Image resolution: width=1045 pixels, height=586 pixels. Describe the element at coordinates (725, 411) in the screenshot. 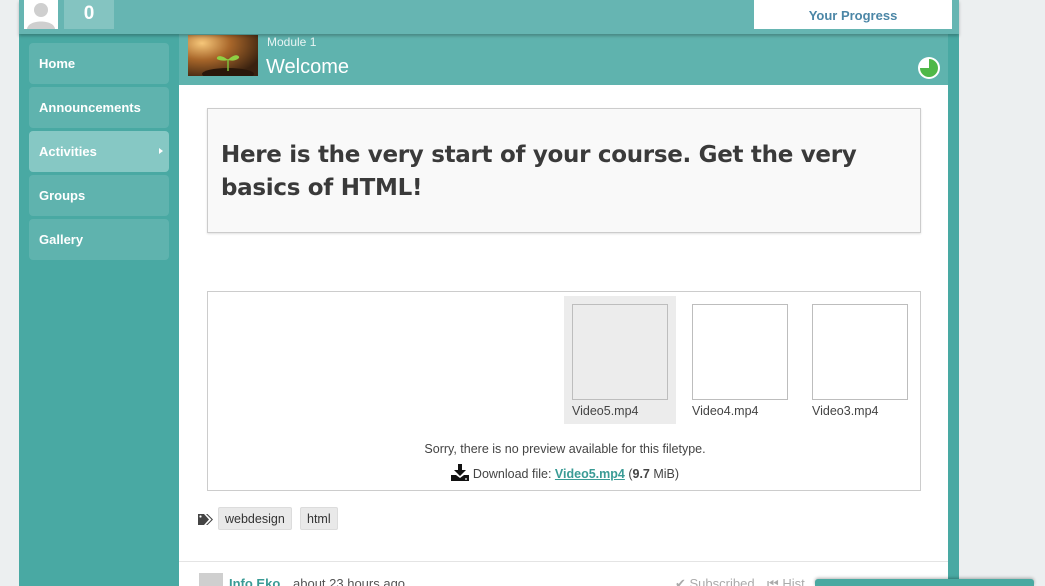

I see `file-name: Video4.mp4` at that location.